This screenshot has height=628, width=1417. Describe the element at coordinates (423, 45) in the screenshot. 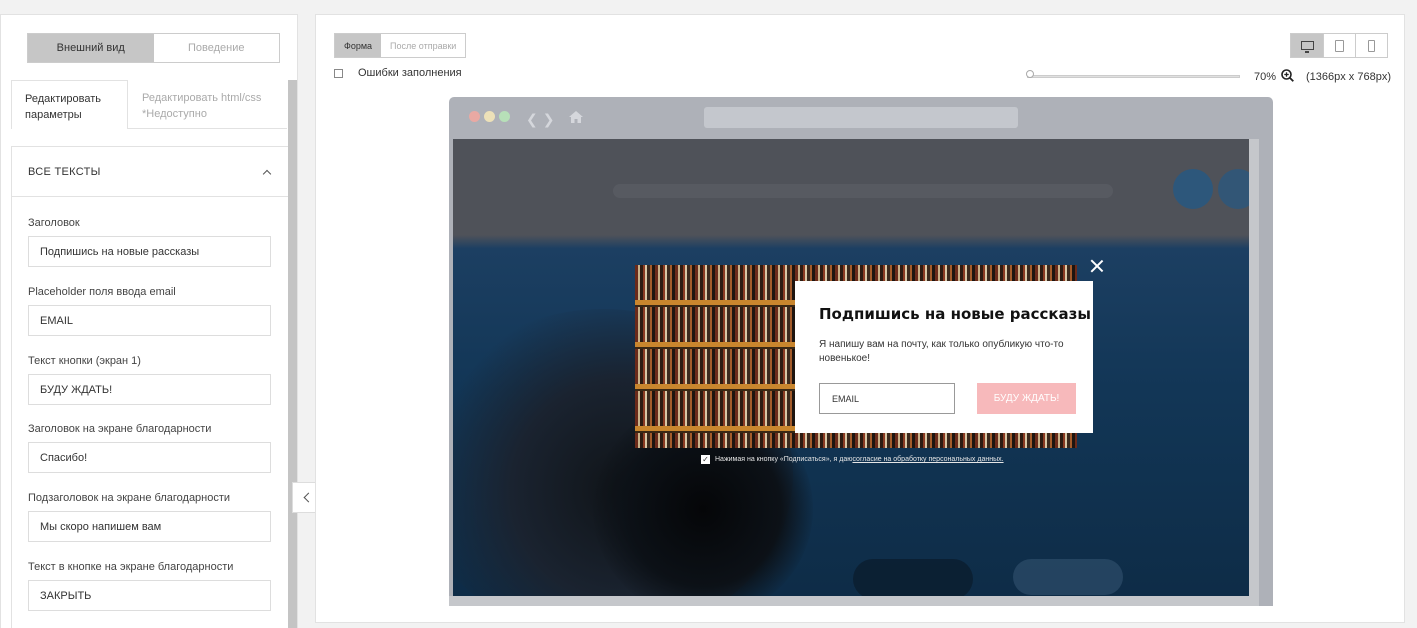

I see `tab-after-submit: После отправки` at that location.